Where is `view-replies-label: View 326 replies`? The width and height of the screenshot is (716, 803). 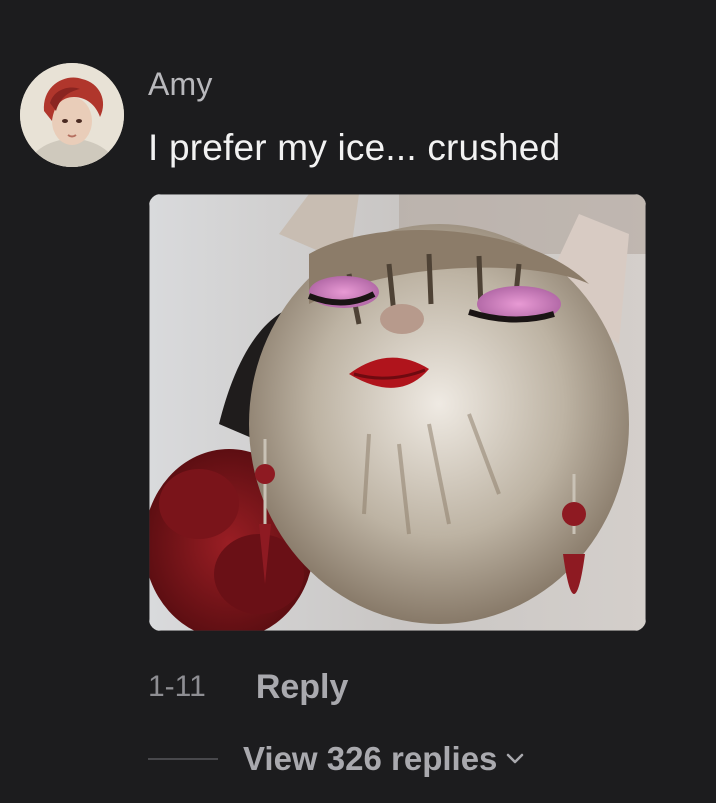
view-replies-label: View 326 replies is located at coordinates (370, 758).